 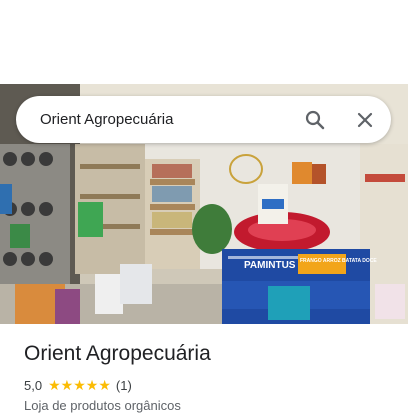 I want to click on star-rating: ★ ★ ★ ★ ★, so click(x=79, y=385).